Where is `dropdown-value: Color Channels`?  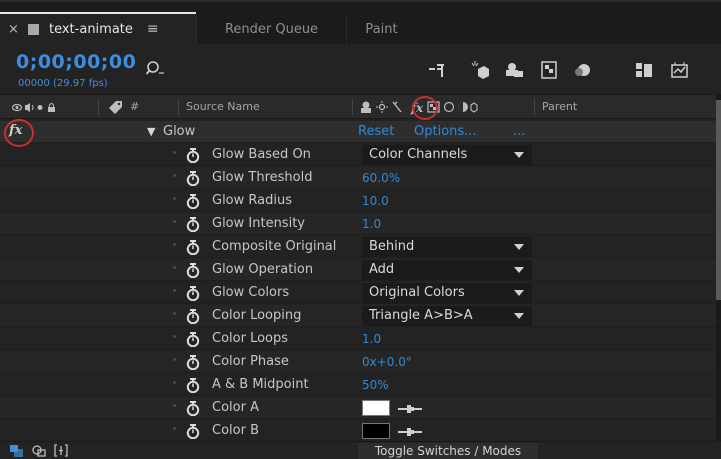
dropdown-value: Color Channels is located at coordinates (418, 154).